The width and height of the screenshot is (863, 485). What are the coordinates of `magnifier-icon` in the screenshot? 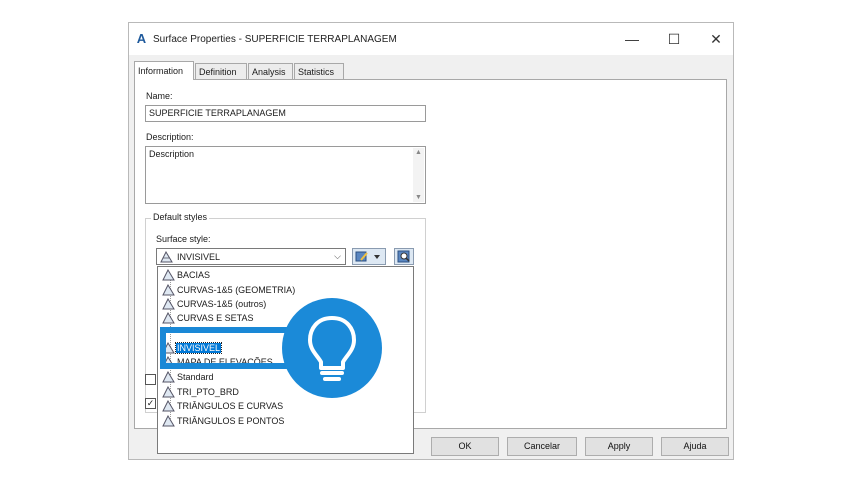 It's located at (403, 256).